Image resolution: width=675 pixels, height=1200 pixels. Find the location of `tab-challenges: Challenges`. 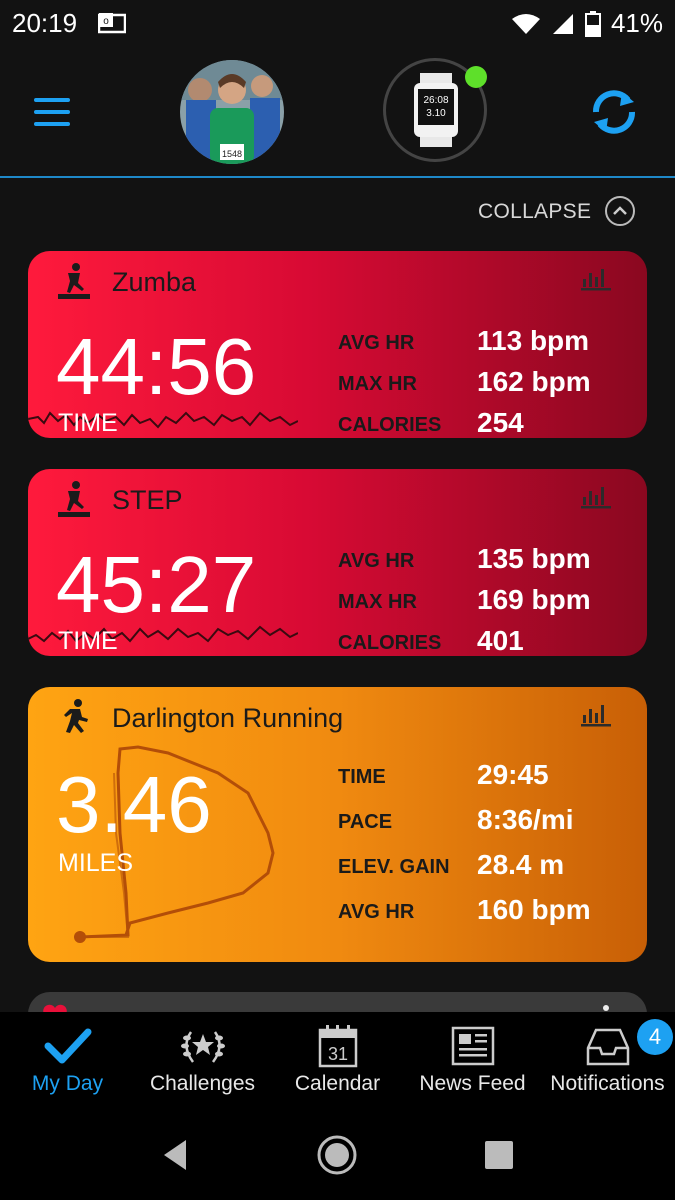

tab-challenges: Challenges is located at coordinates (202, 1061).